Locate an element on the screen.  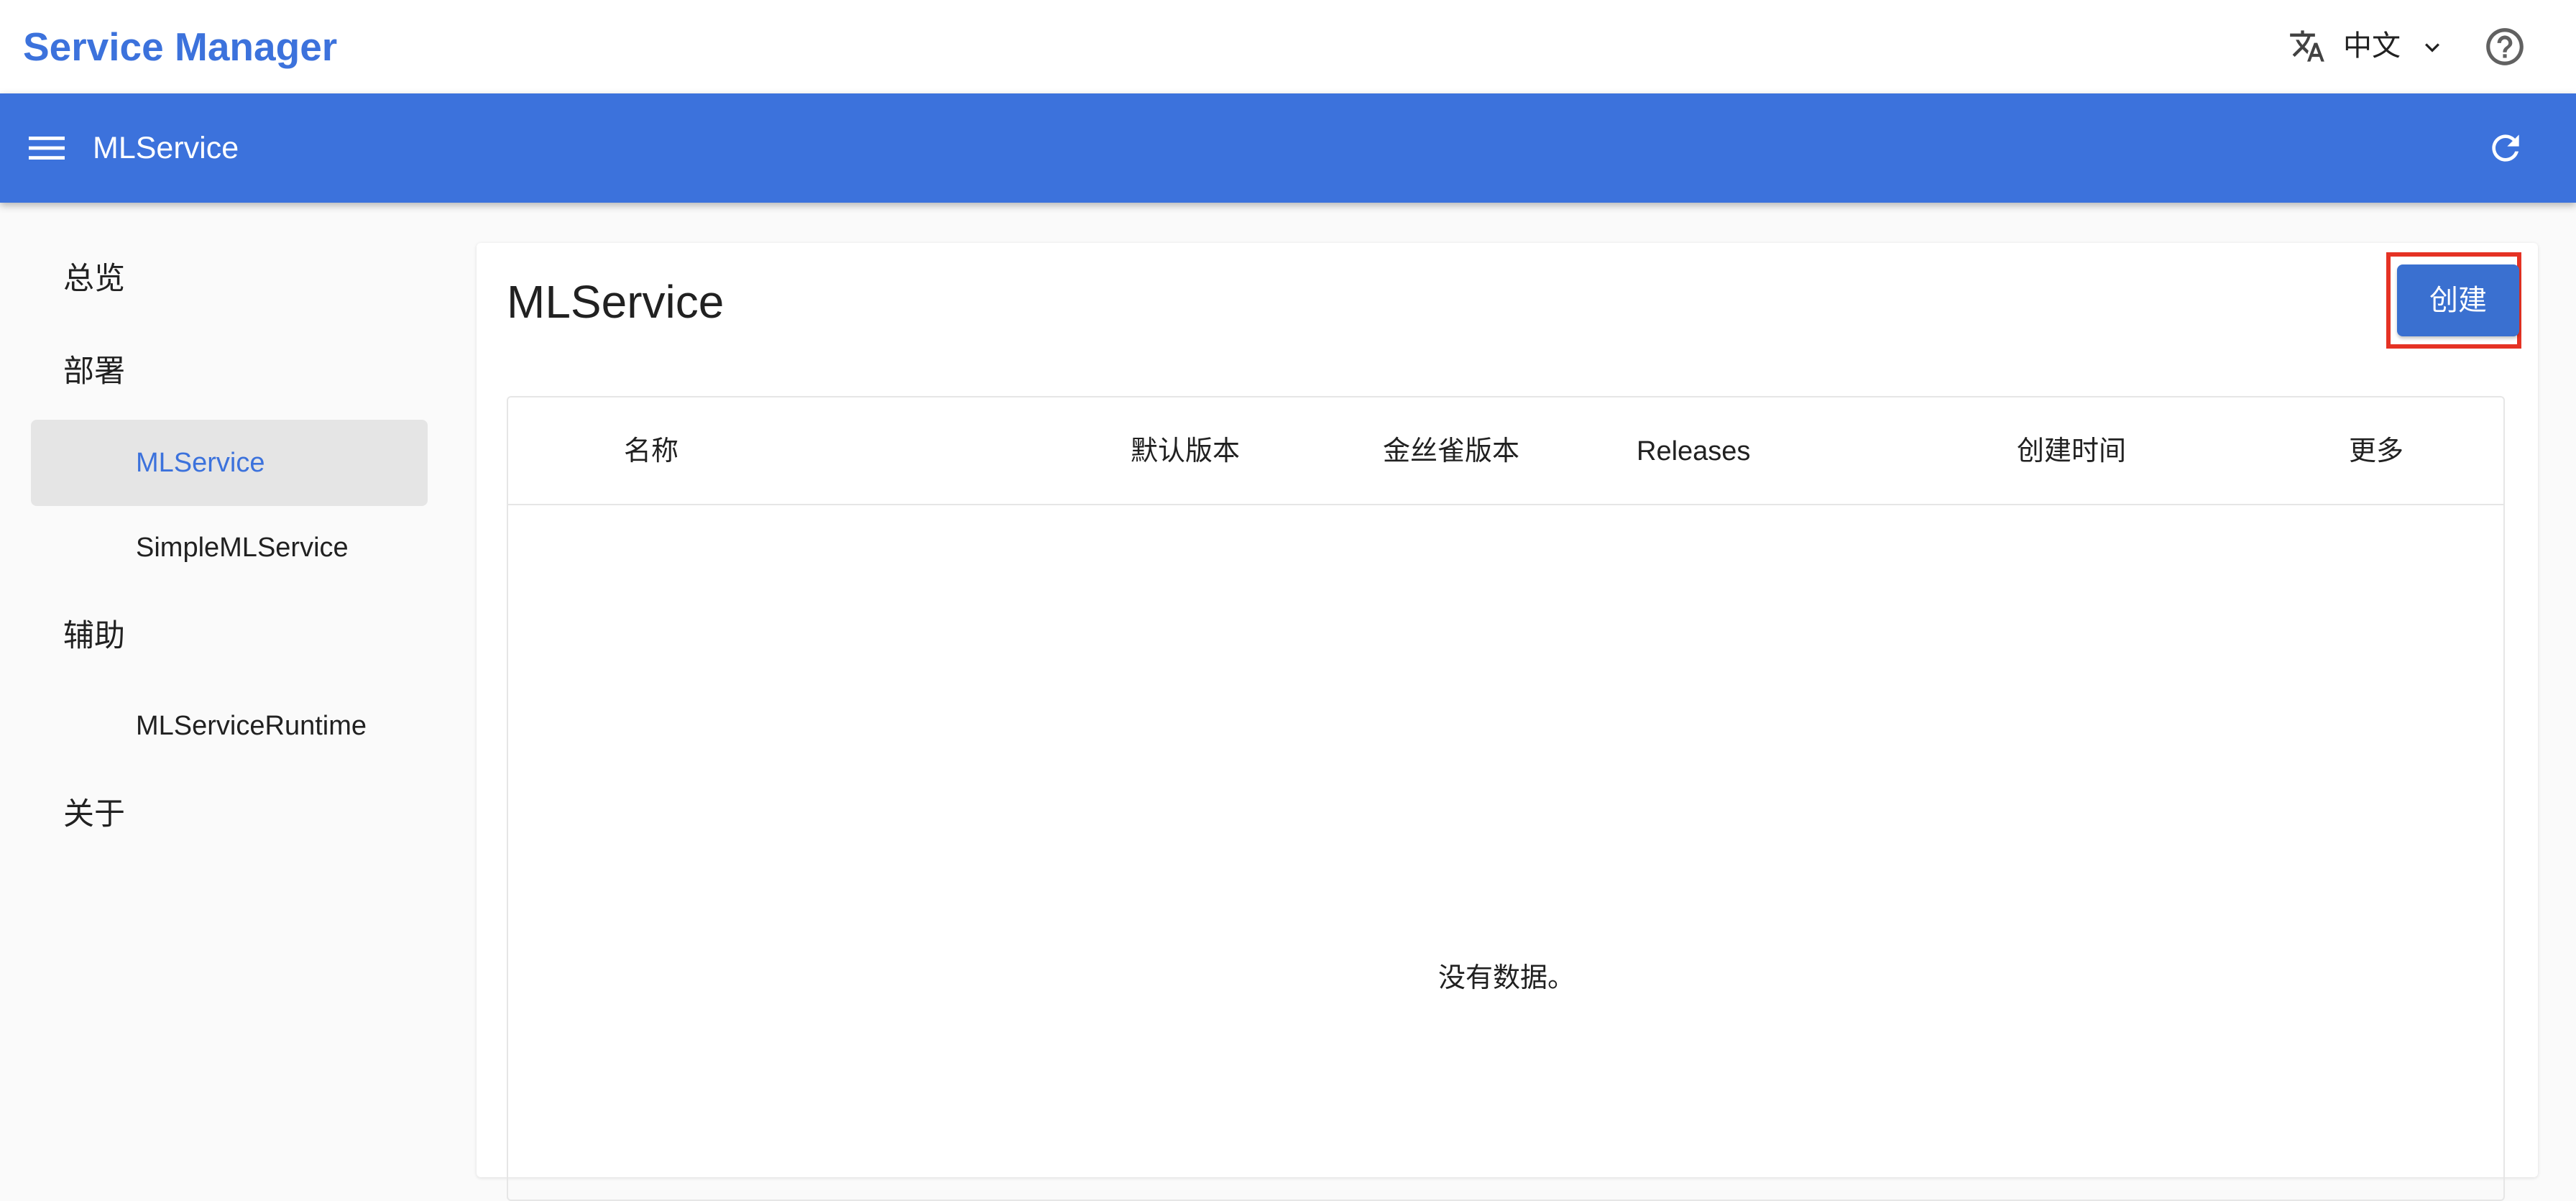
refresh-icon is located at coordinates (2505, 148).